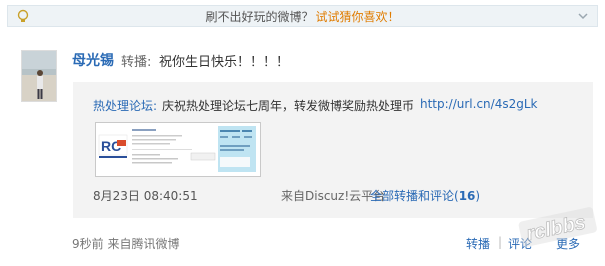  What do you see at coordinates (23, 15) in the screenshot?
I see `lightbulb-icon` at bounding box center [23, 15].